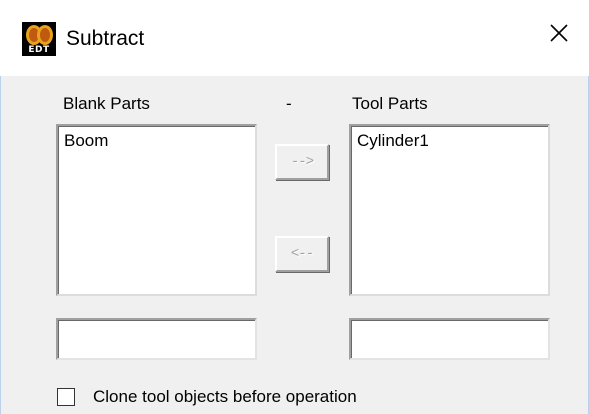  I want to click on tool-parts-input, so click(449, 339).